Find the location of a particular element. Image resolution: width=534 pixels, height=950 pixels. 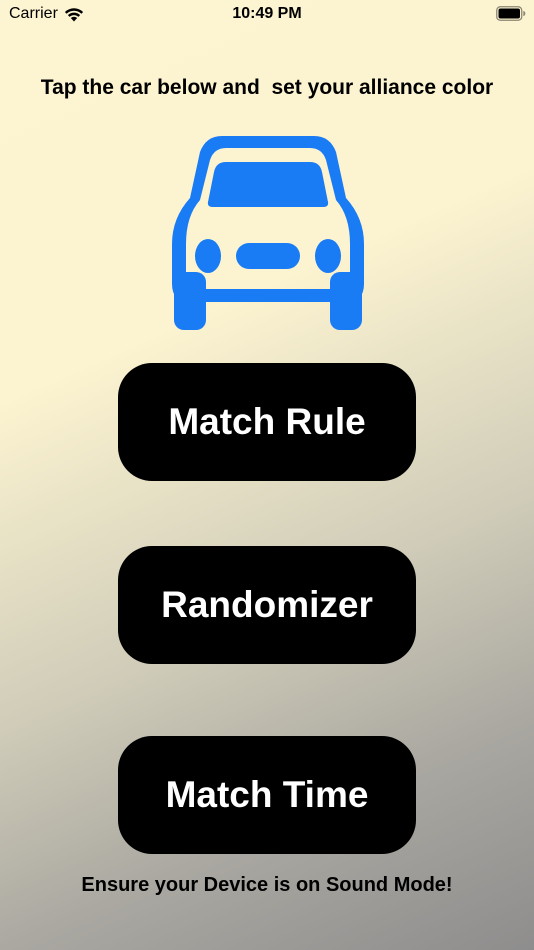

car-alliance-button is located at coordinates (268, 232).